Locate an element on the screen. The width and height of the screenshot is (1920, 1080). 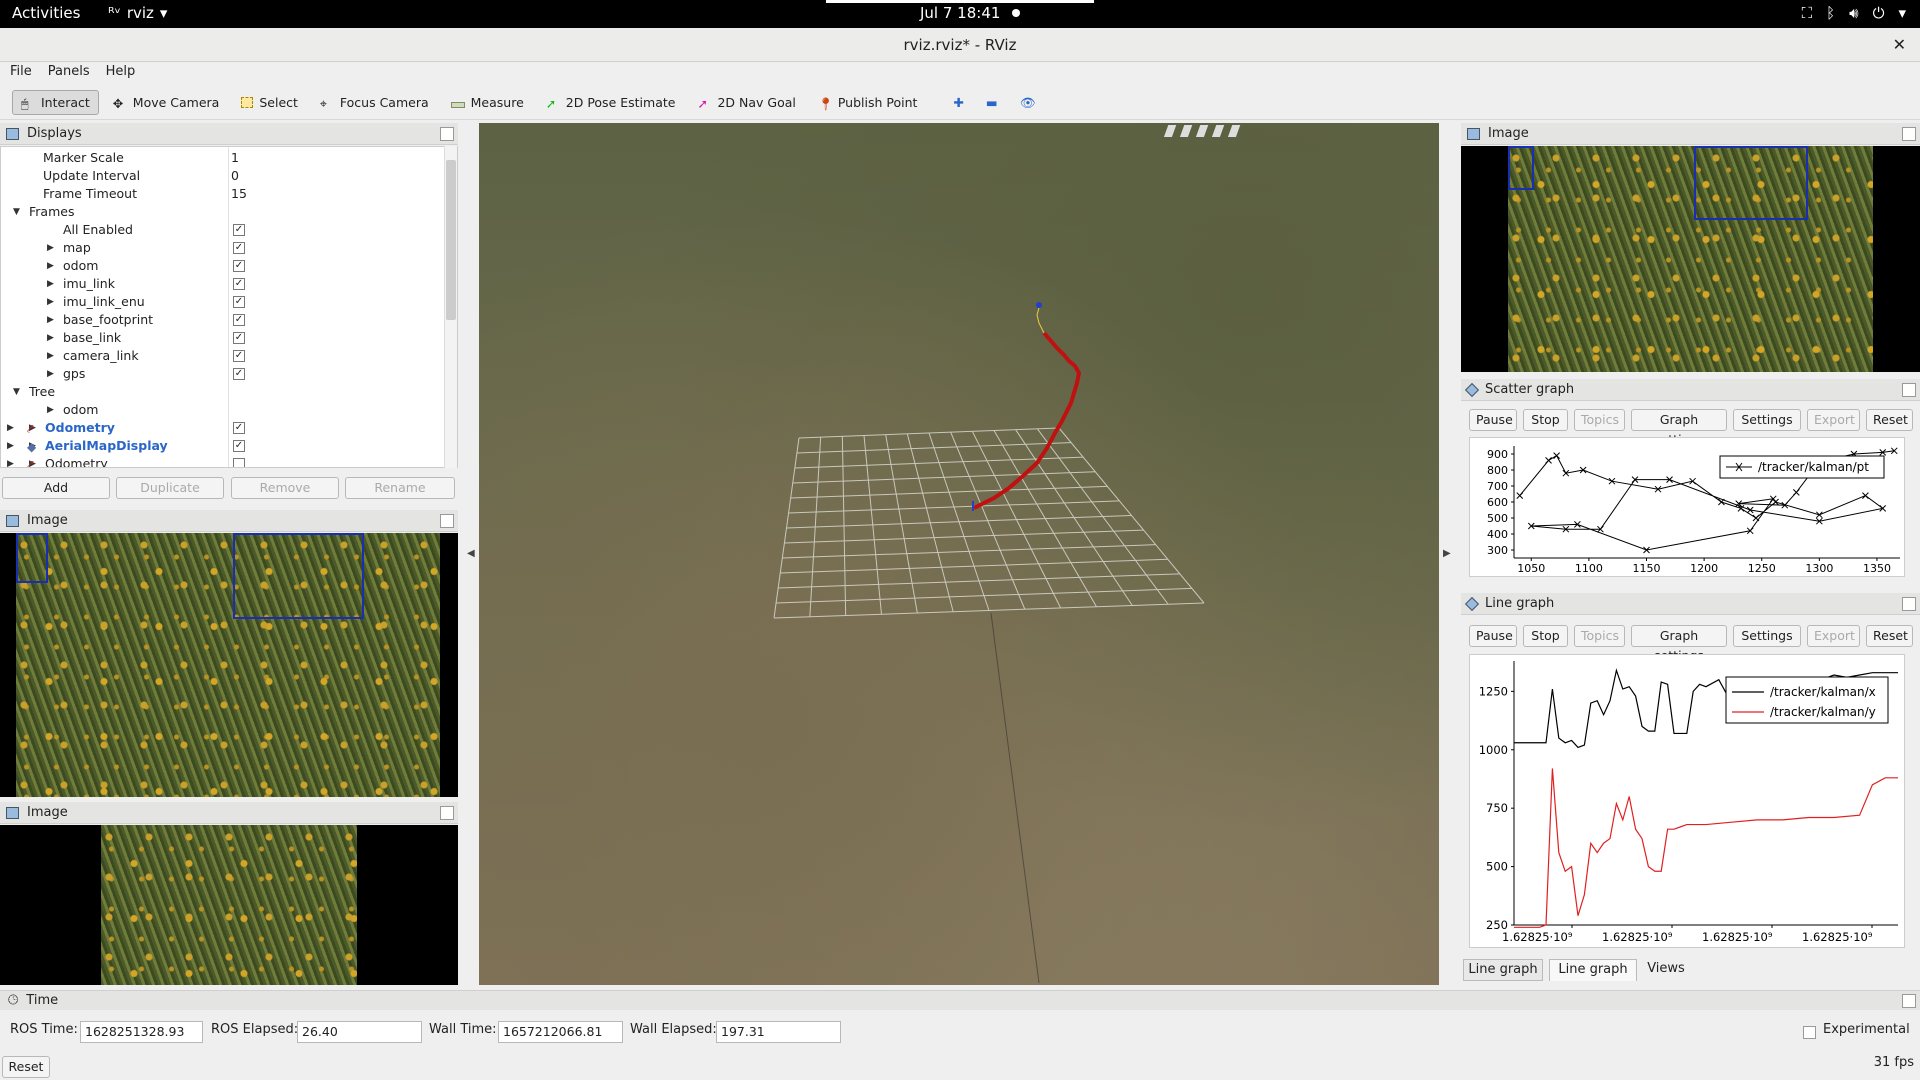
scatter-graph-settings-button: Graph settings is located at coordinates (1679, 428).